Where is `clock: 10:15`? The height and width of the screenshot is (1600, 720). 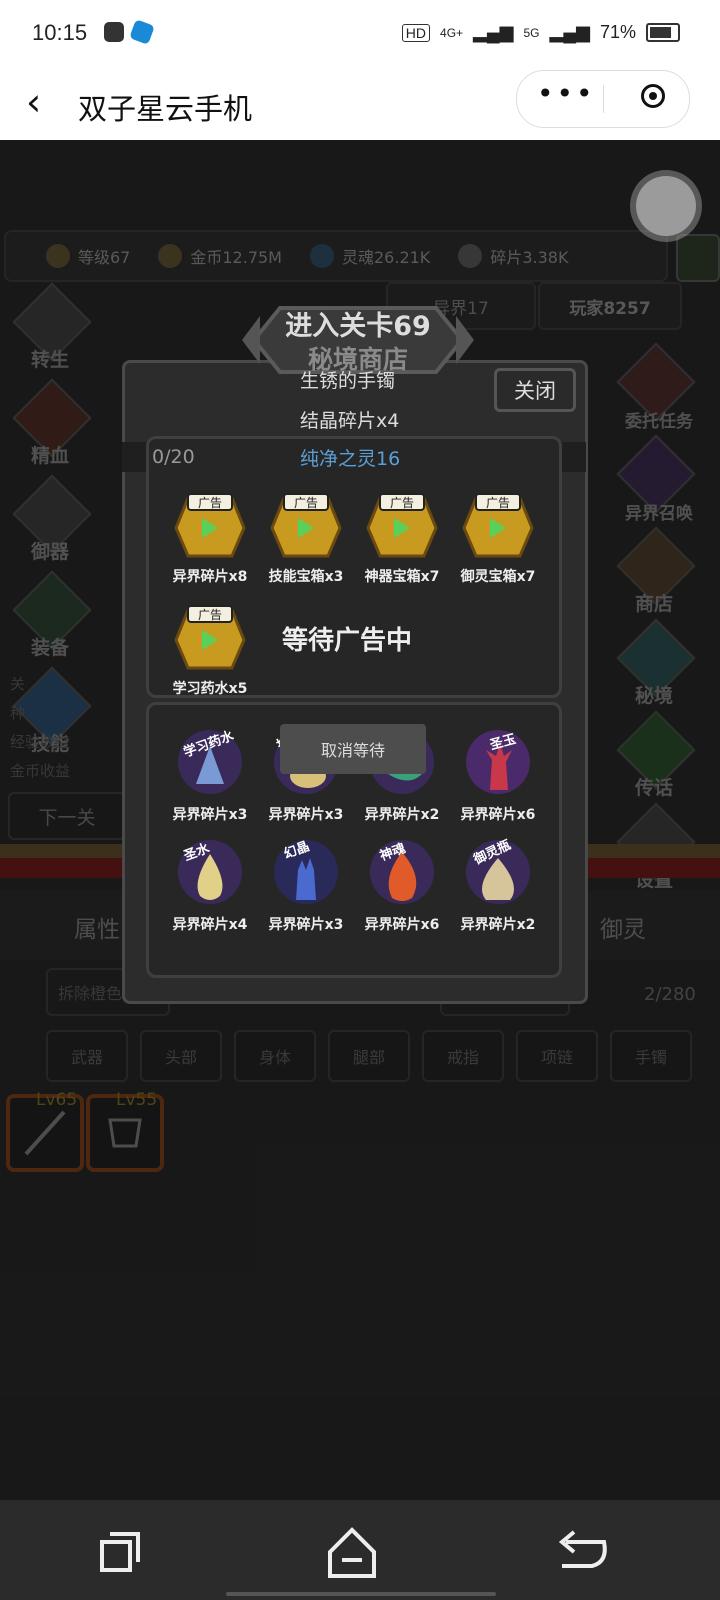
clock: 10:15 is located at coordinates (60, 32).